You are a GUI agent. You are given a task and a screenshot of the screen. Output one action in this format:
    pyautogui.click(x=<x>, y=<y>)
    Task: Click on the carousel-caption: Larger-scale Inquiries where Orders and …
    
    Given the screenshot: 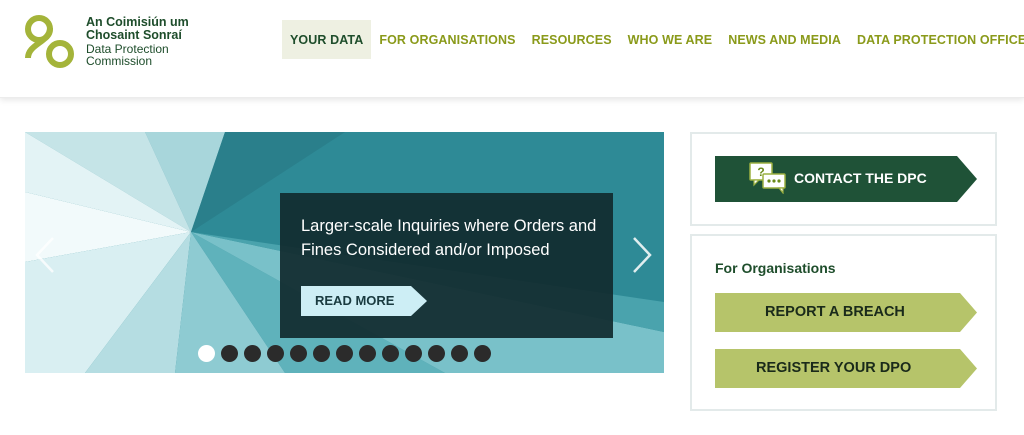 What is the action you would take?
    pyautogui.click(x=446, y=265)
    